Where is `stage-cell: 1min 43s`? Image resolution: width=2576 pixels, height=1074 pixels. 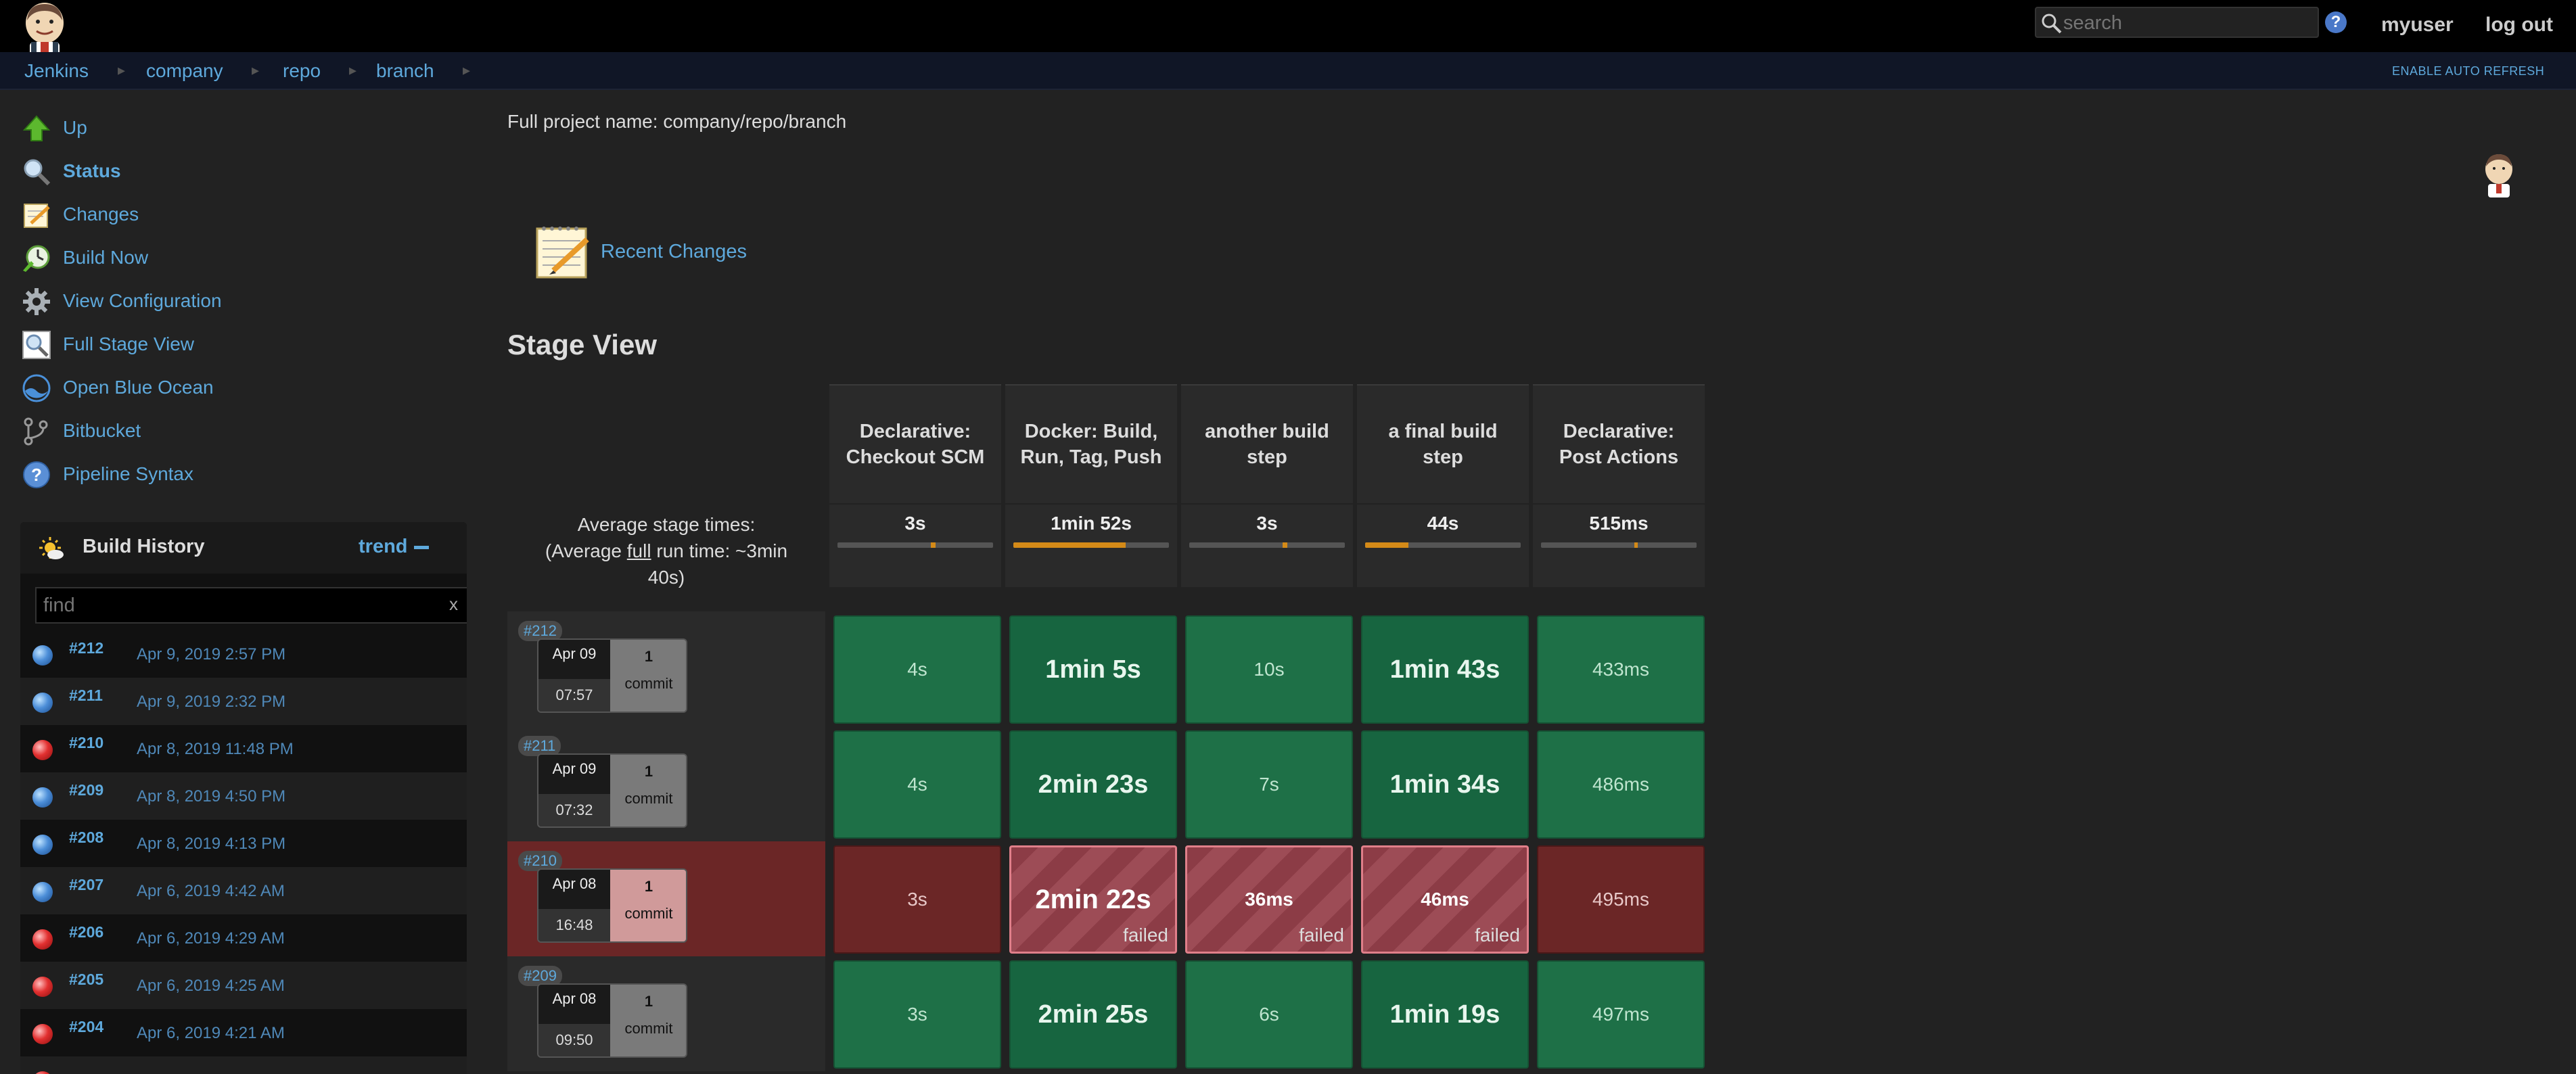 stage-cell: 1min 43s is located at coordinates (1445, 669).